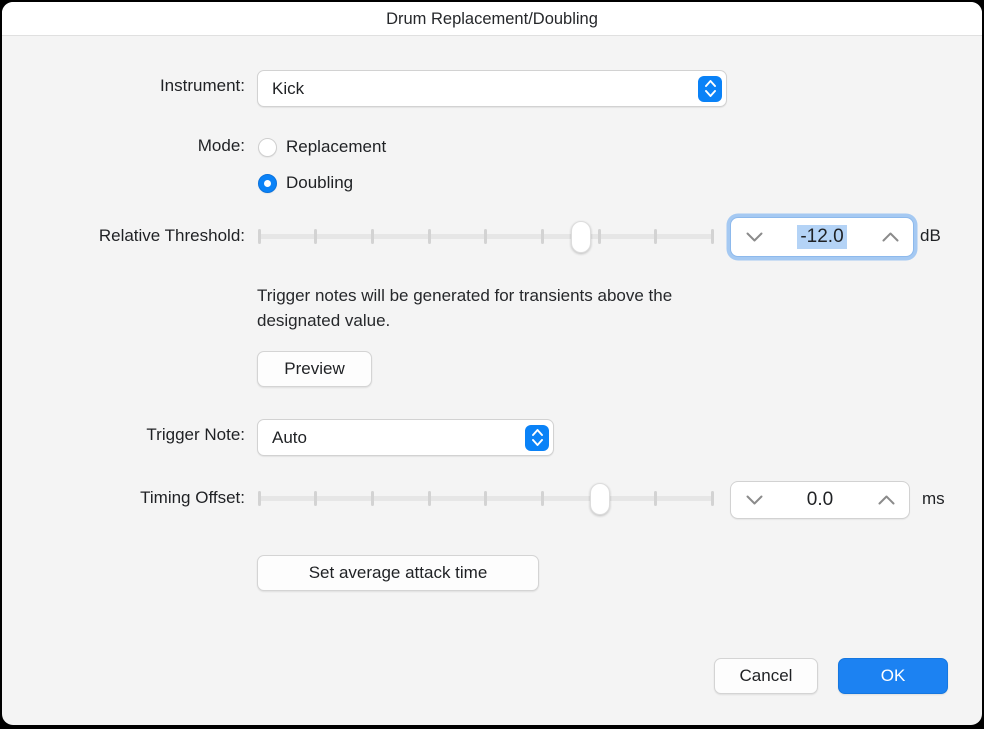 The height and width of the screenshot is (729, 984). Describe the element at coordinates (336, 146) in the screenshot. I see `mode-radio-replacement-label: Replacement` at that location.